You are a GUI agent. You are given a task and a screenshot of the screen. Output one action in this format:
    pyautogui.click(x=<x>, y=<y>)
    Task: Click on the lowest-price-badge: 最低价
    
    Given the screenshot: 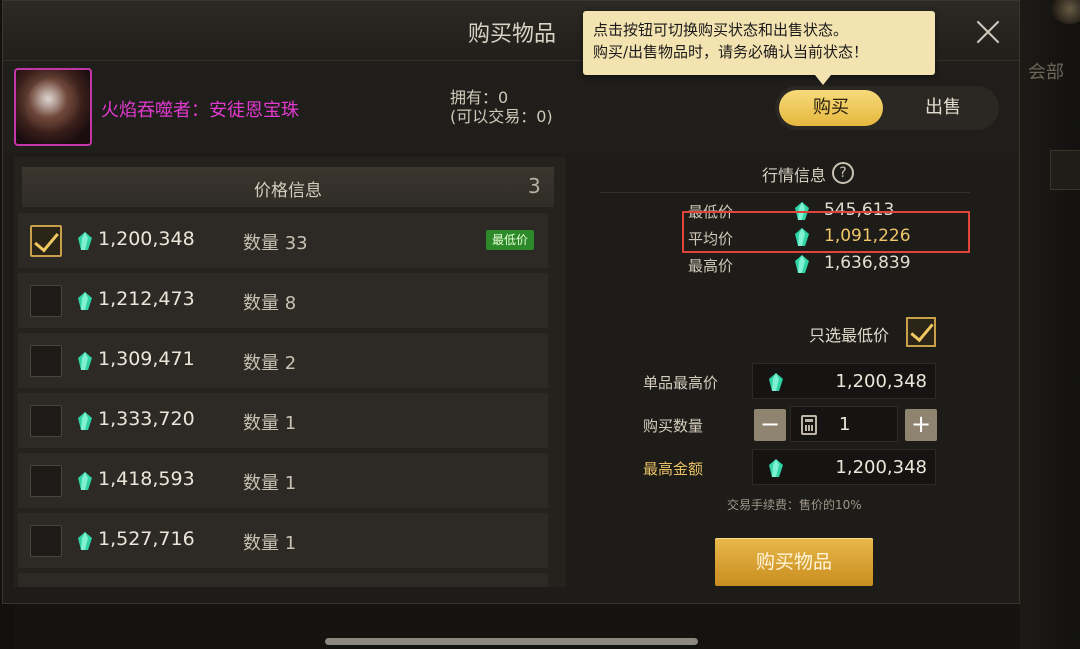 What is the action you would take?
    pyautogui.click(x=510, y=240)
    